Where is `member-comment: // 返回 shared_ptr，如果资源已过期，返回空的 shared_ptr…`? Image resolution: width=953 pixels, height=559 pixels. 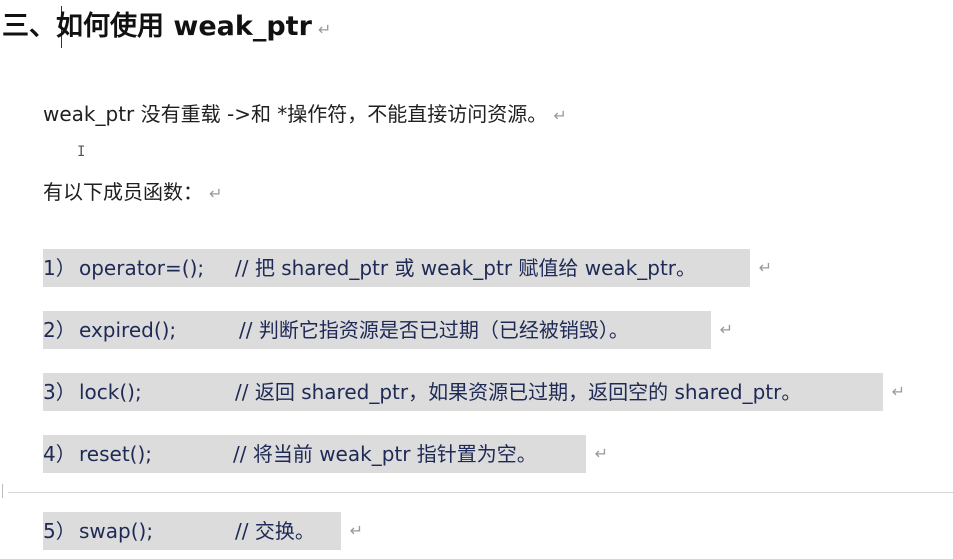 member-comment: // 返回 shared_ptr，如果资源已过期，返回空的 shared_ptr… is located at coordinates (518, 392).